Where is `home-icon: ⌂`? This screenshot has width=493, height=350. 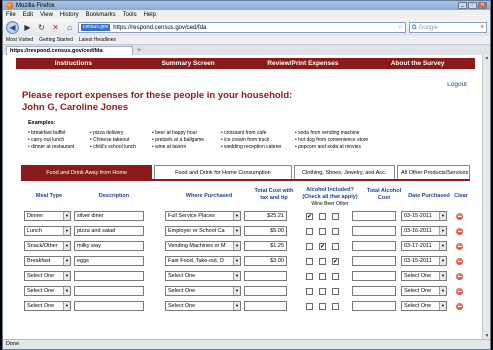 home-icon: ⌂ is located at coordinates (69, 27).